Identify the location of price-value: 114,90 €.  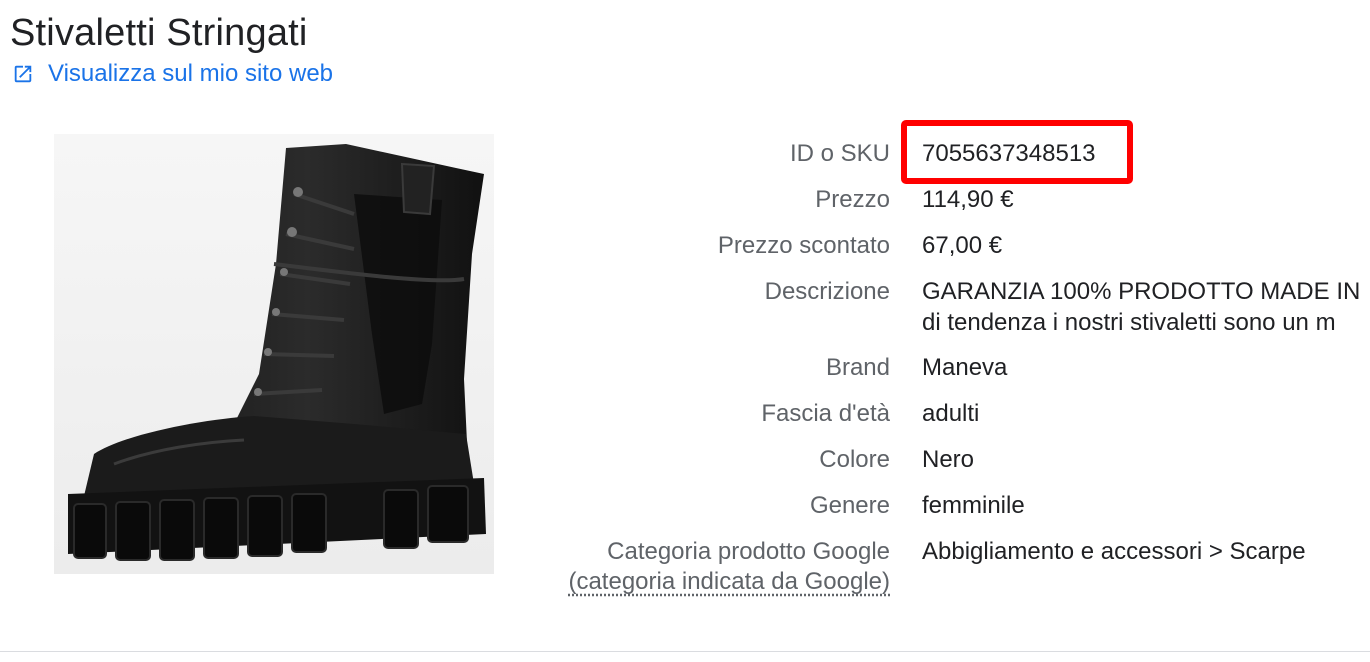
(968, 199).